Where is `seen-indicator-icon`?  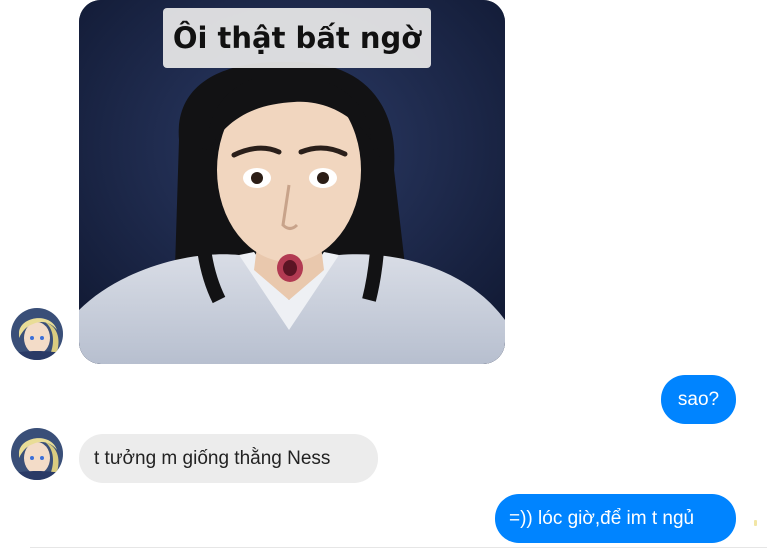
seen-indicator-icon is located at coordinates (755, 523).